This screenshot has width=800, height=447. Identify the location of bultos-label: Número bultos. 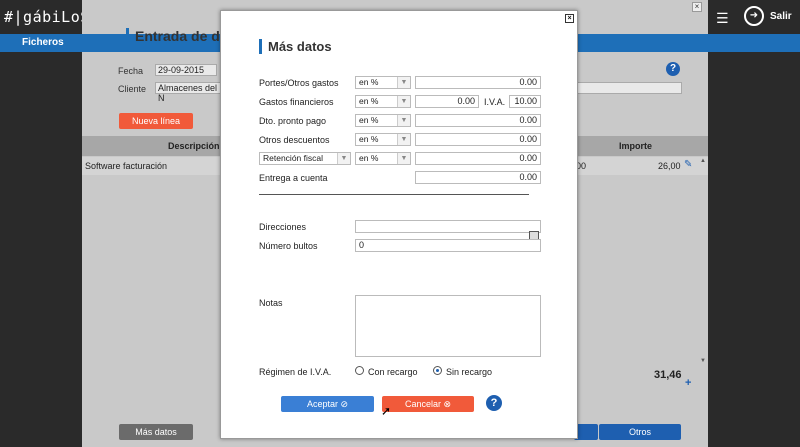
(288, 246).